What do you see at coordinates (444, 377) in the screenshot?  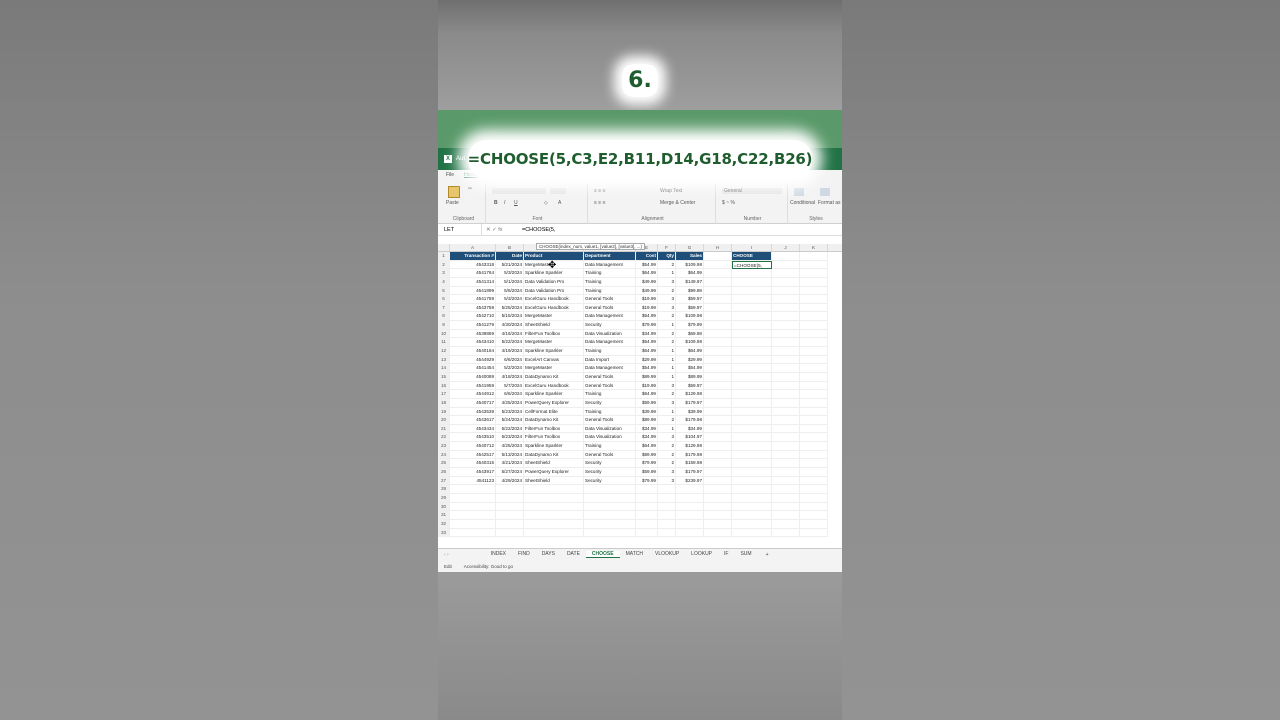 I see `row-number: 15` at bounding box center [444, 377].